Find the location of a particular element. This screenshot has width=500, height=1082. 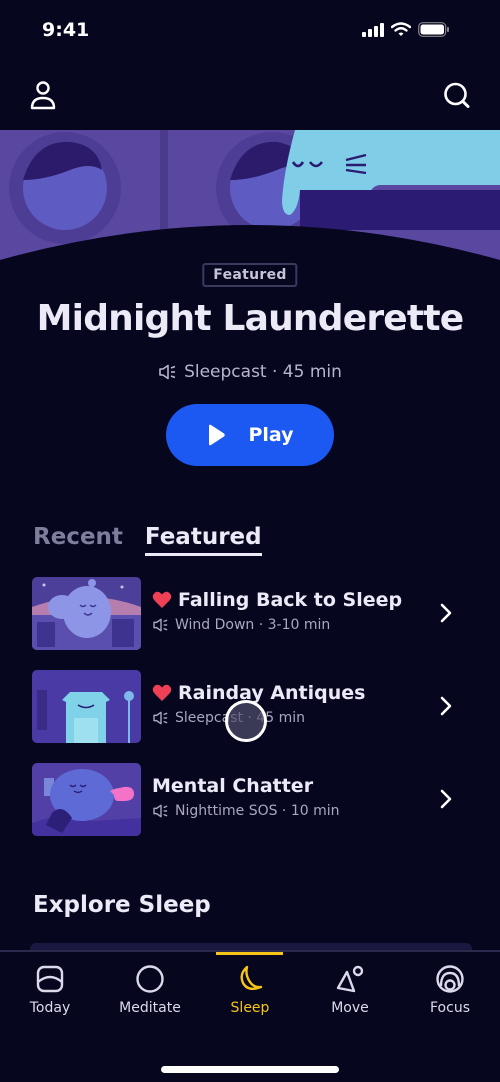

tab-featured: Featured is located at coordinates (203, 540).